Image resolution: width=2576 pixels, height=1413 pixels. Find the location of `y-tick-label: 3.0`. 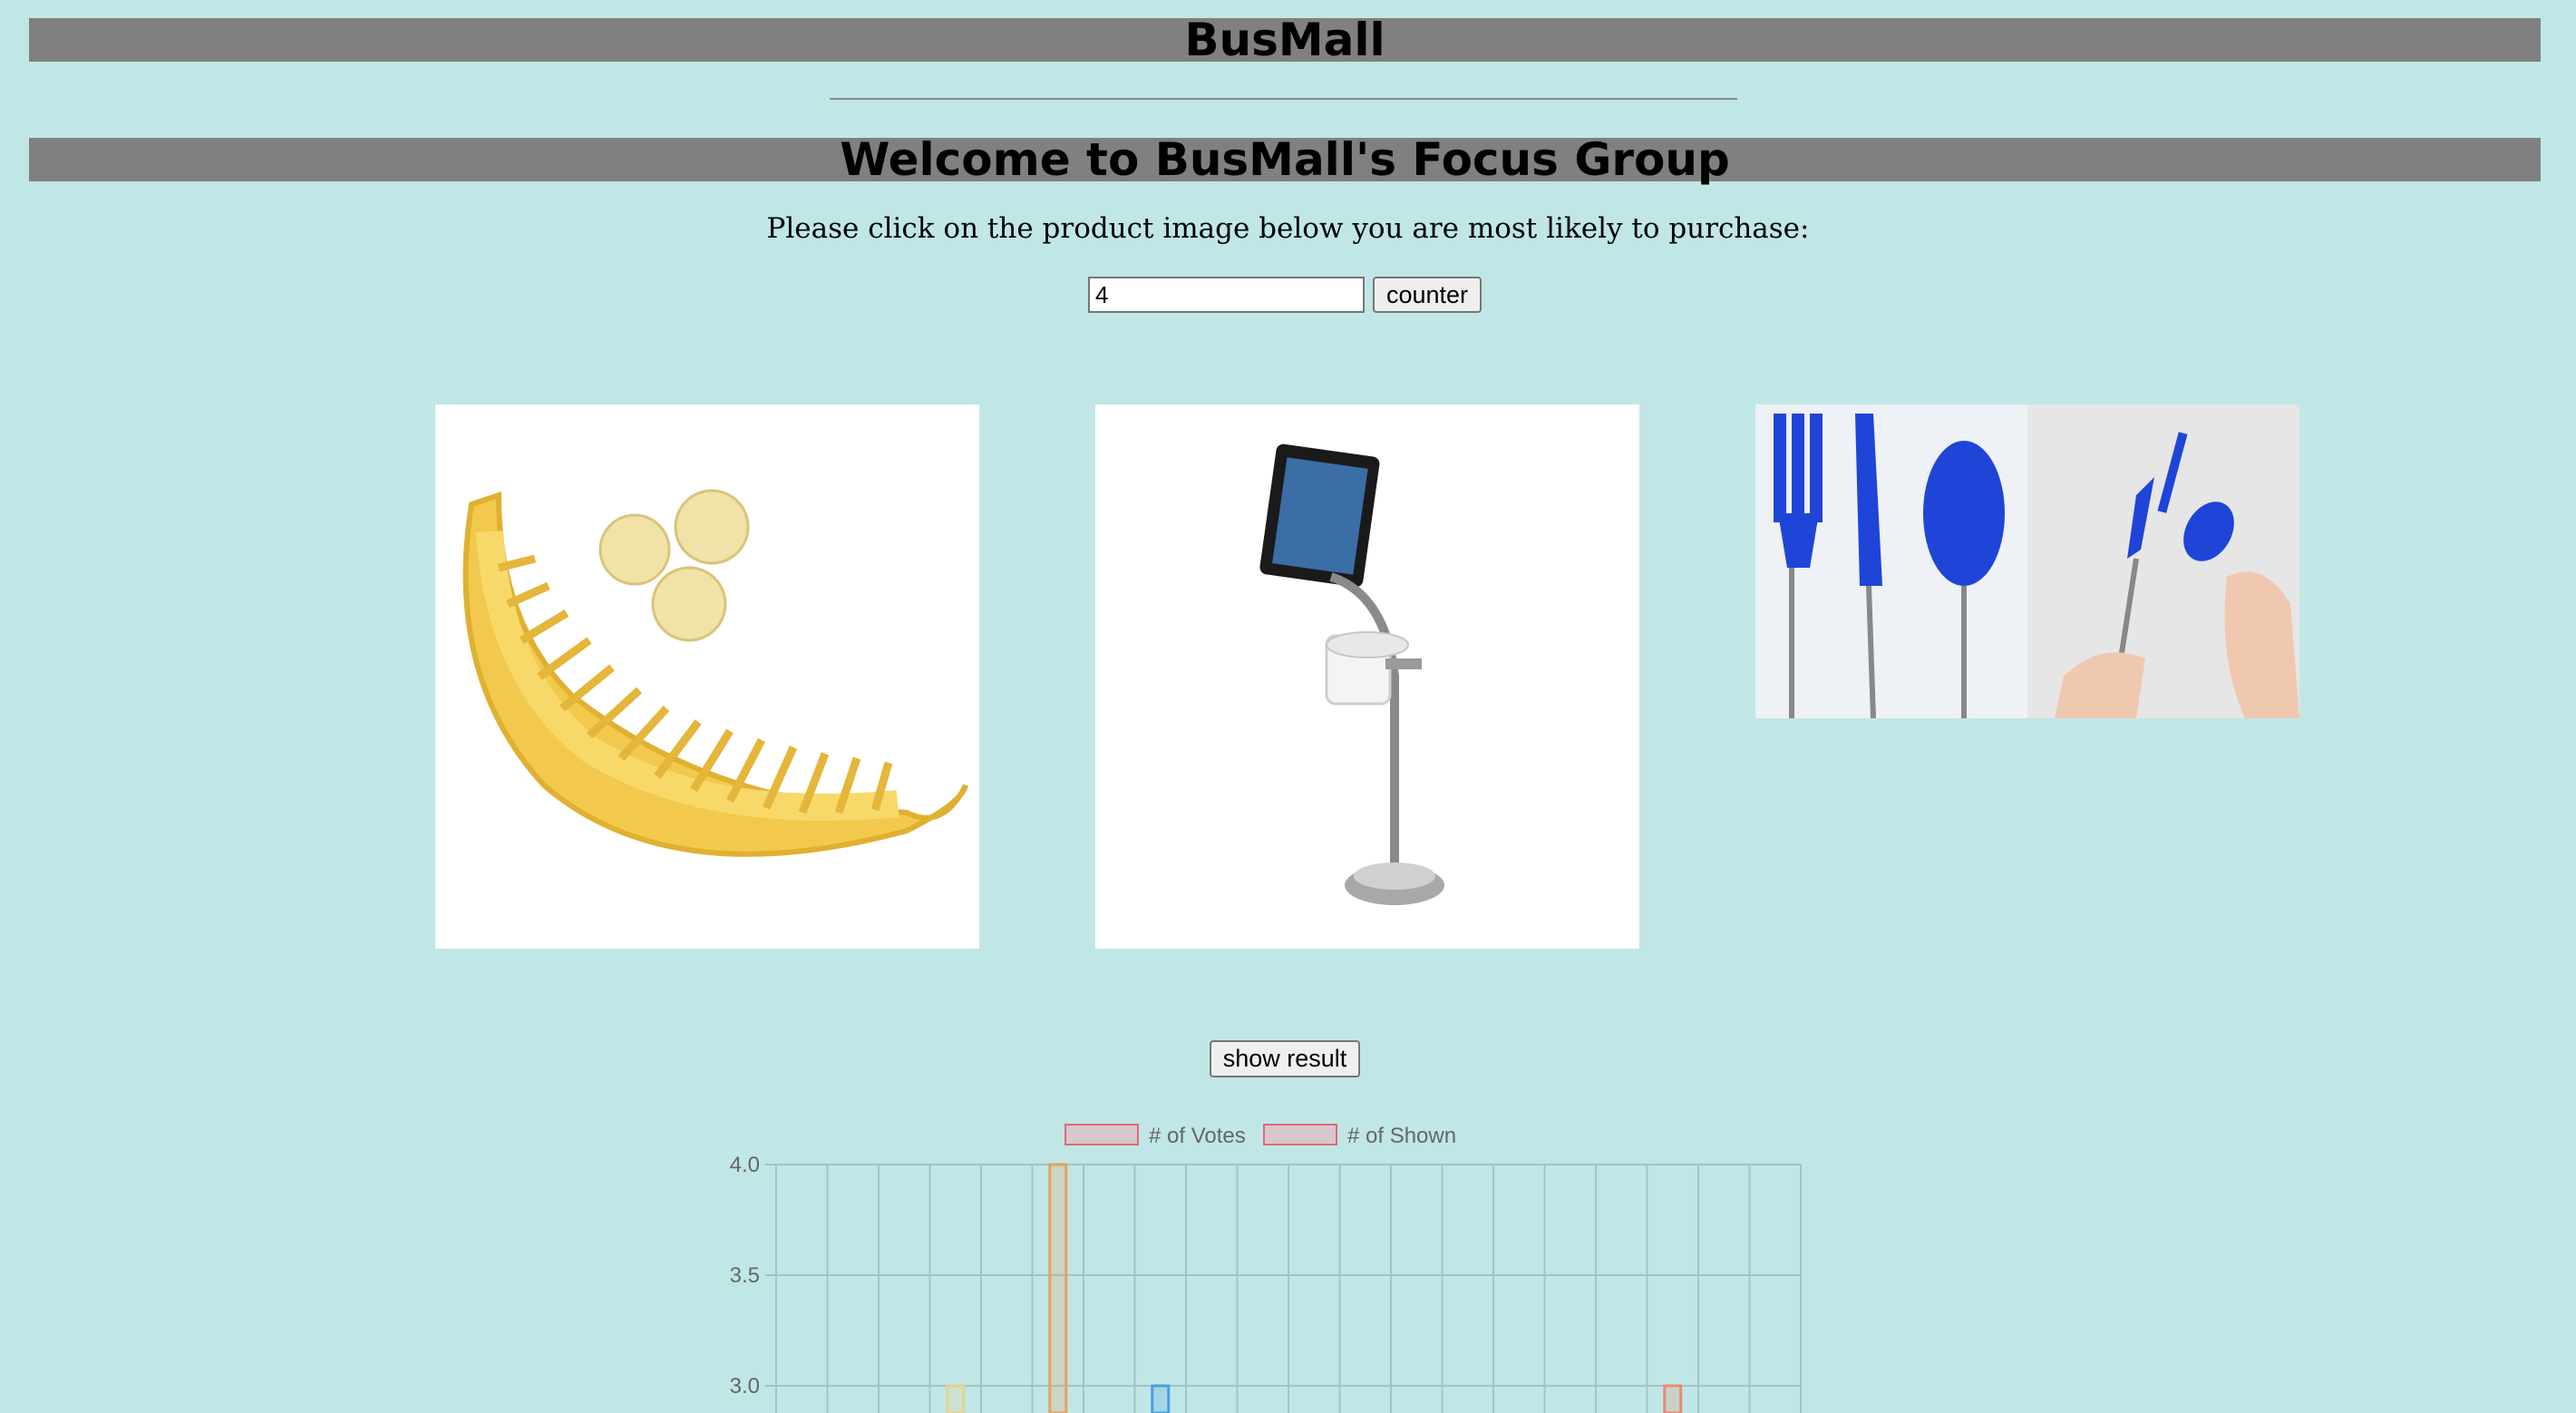

y-tick-label: 3.0 is located at coordinates (745, 1386).